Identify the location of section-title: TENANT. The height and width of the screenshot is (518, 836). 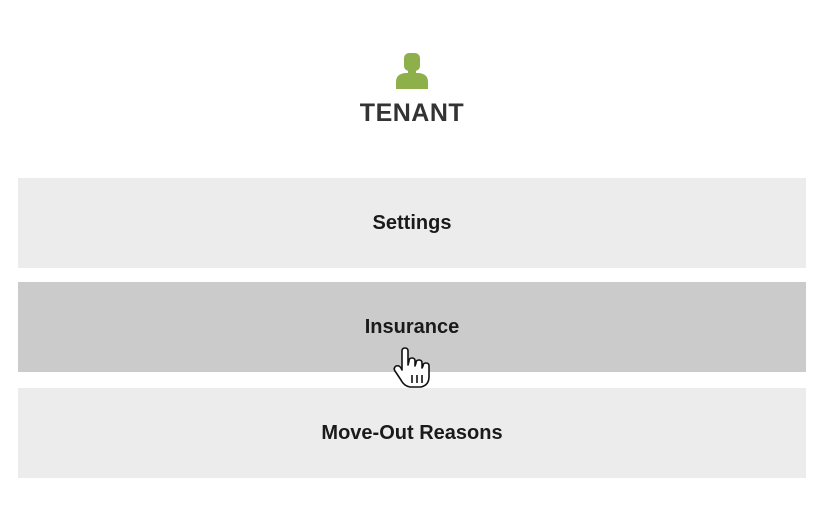
(412, 113).